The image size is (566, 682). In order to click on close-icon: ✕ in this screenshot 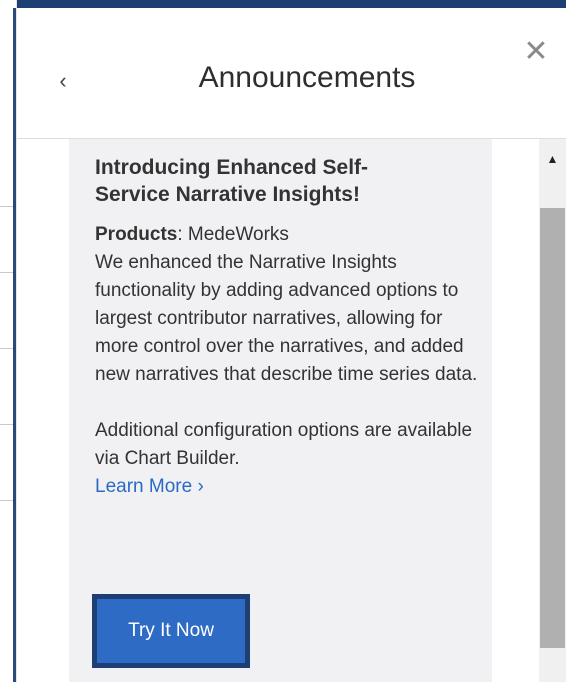, I will do `click(535, 51)`.